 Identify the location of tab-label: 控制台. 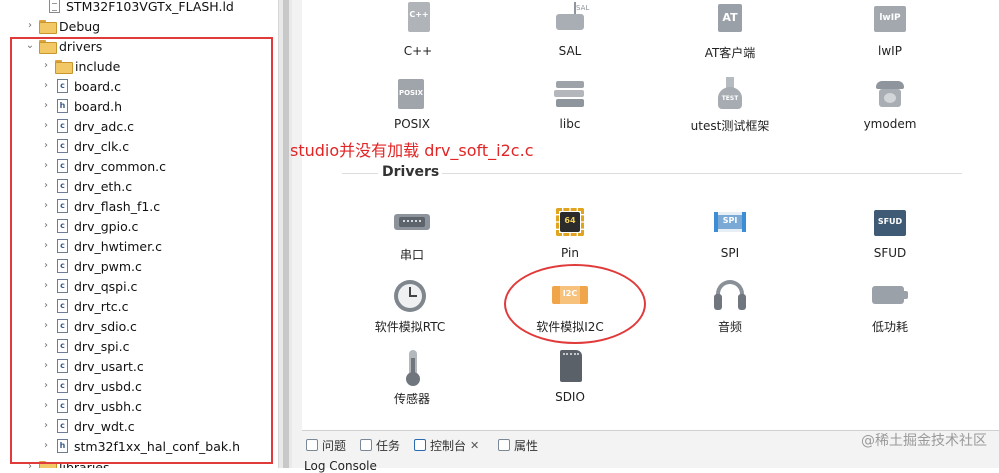
(448, 445).